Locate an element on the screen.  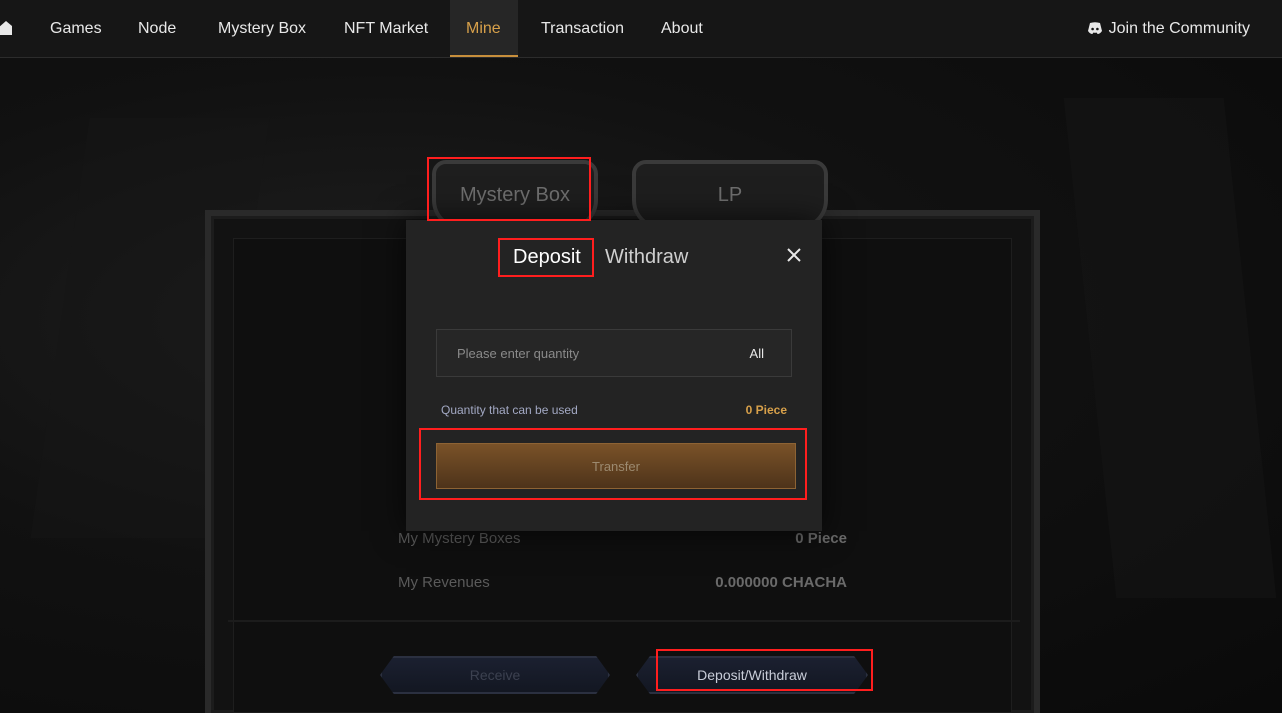
quantity-input is located at coordinates (582, 353).